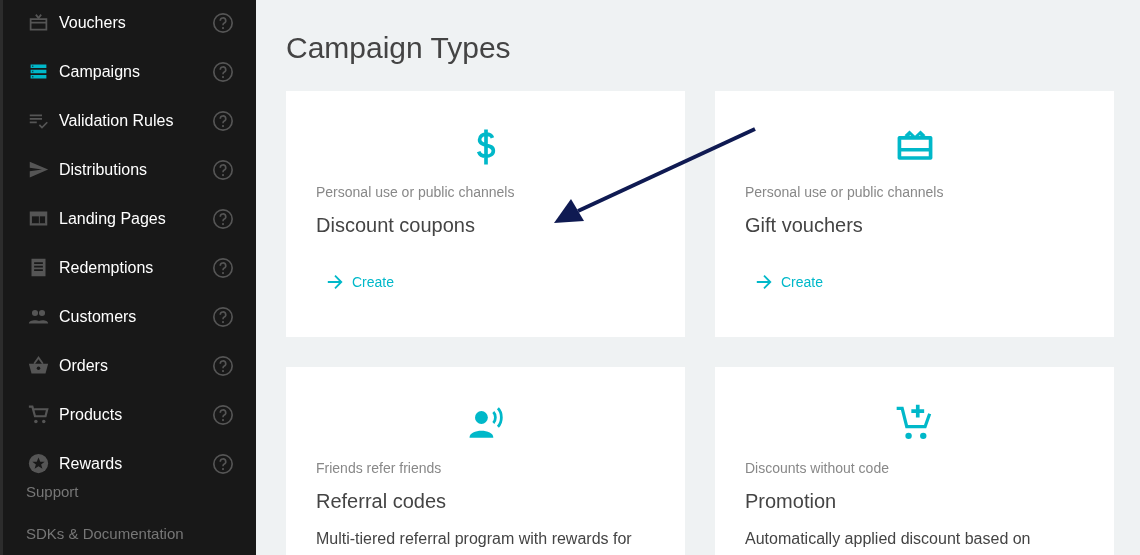  What do you see at coordinates (129, 71) in the screenshot?
I see `sidebar-item: Campaigns` at bounding box center [129, 71].